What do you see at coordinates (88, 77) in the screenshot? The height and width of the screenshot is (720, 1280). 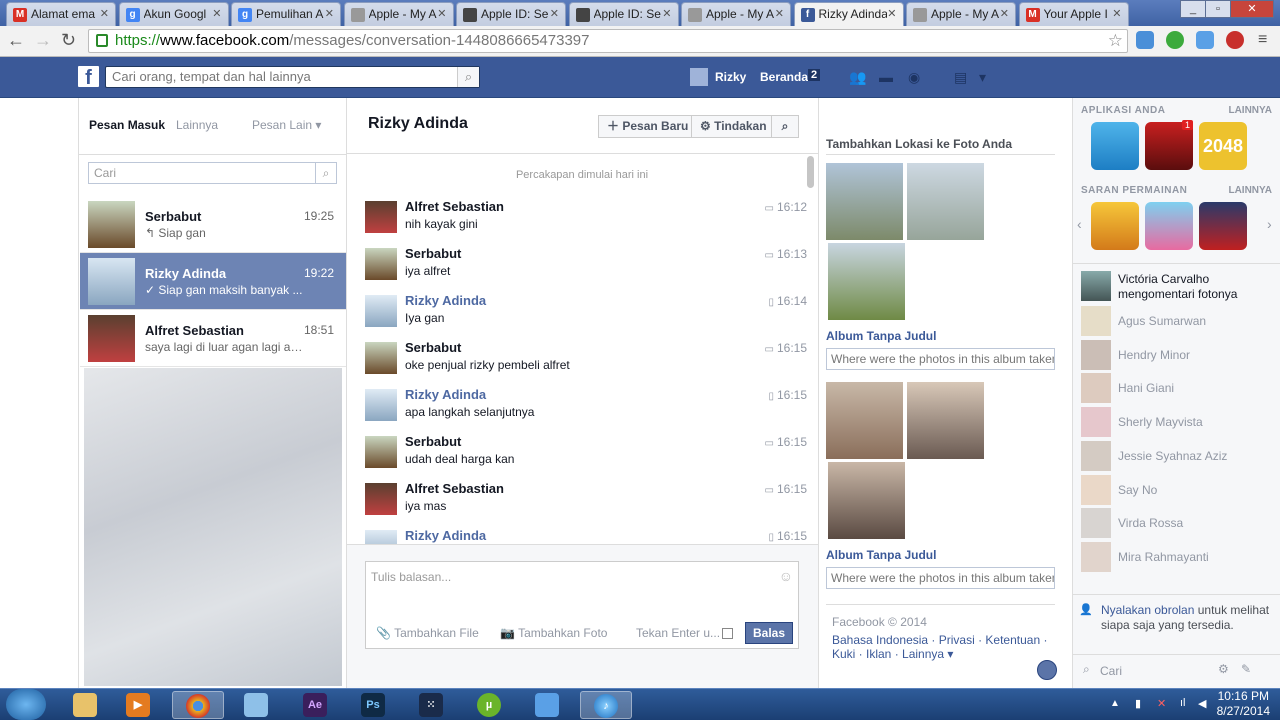 I see `facebook-logo-icon: f` at bounding box center [88, 77].